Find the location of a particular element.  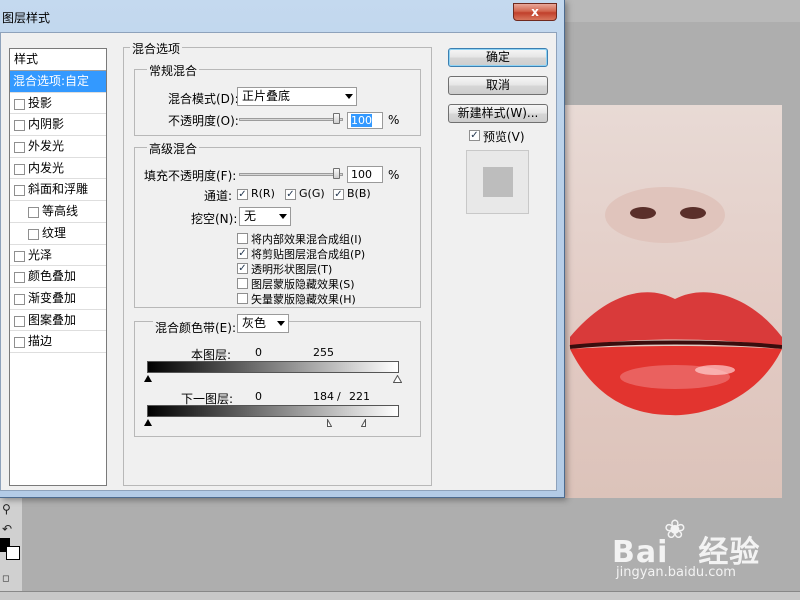

style-item-5: 斜面和浮雕 is located at coordinates (58, 190).